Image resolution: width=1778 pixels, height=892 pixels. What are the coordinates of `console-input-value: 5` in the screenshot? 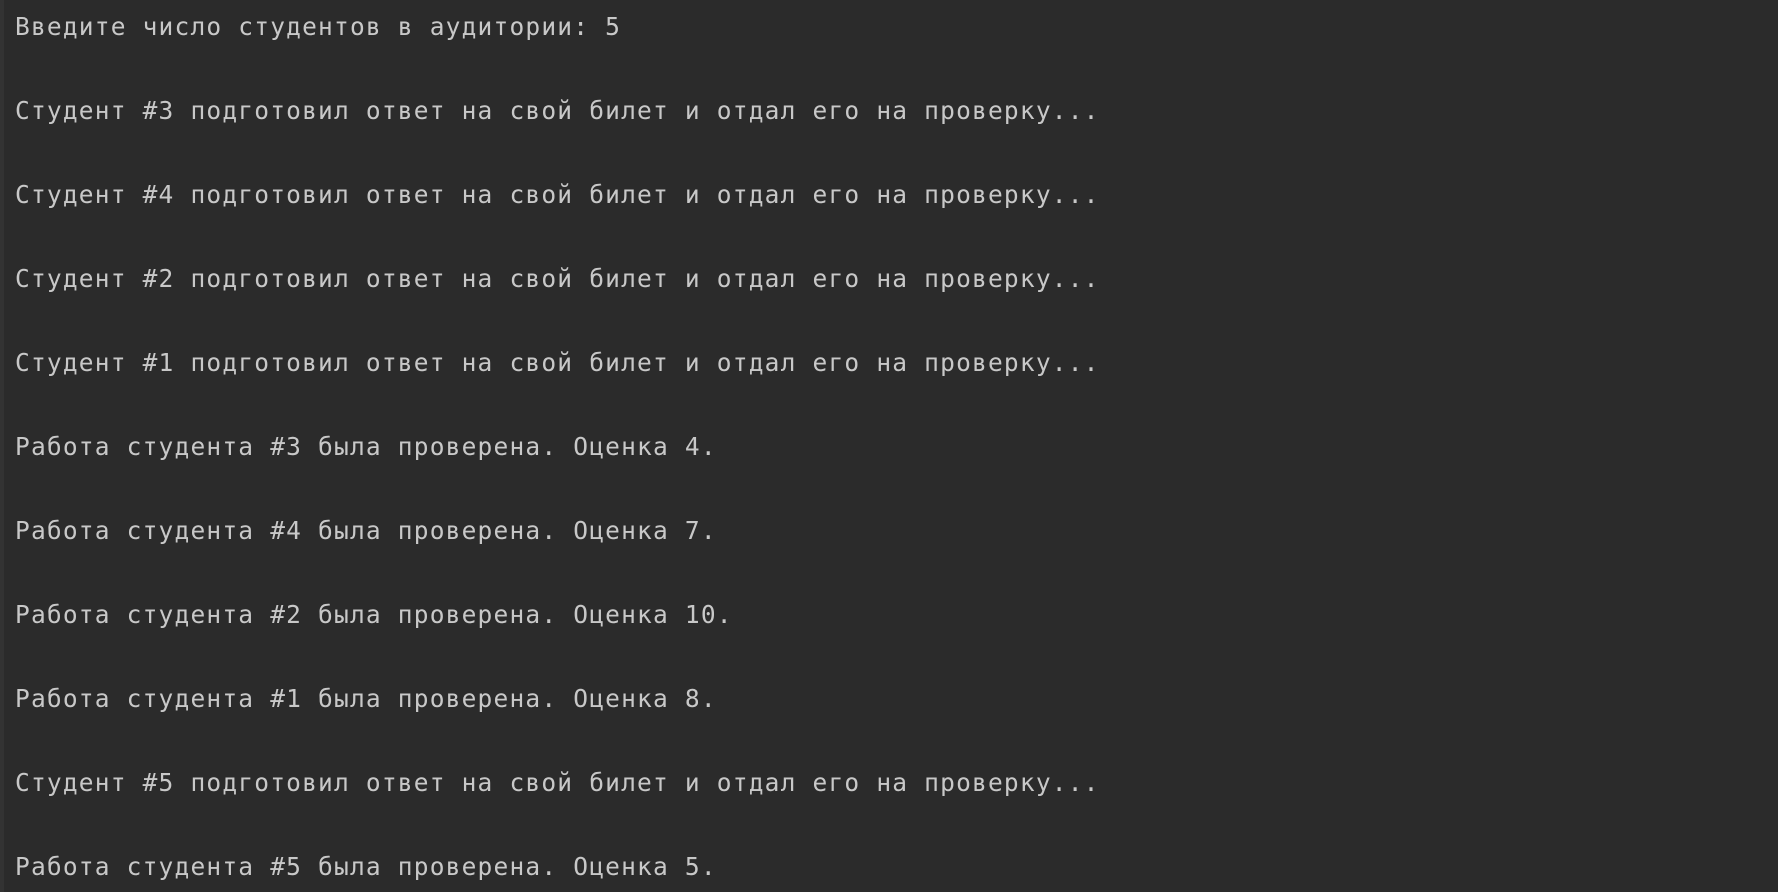 It's located at (613, 26).